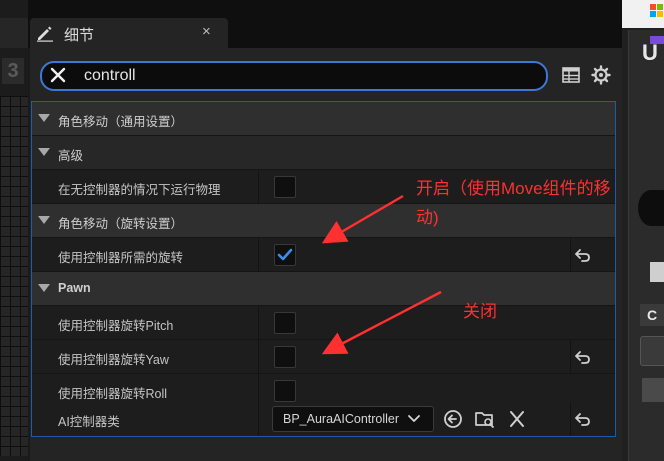 This screenshot has height=461, width=664. What do you see at coordinates (381, 322) in the screenshot?
I see `annotation-arrow-disable` at bounding box center [381, 322].